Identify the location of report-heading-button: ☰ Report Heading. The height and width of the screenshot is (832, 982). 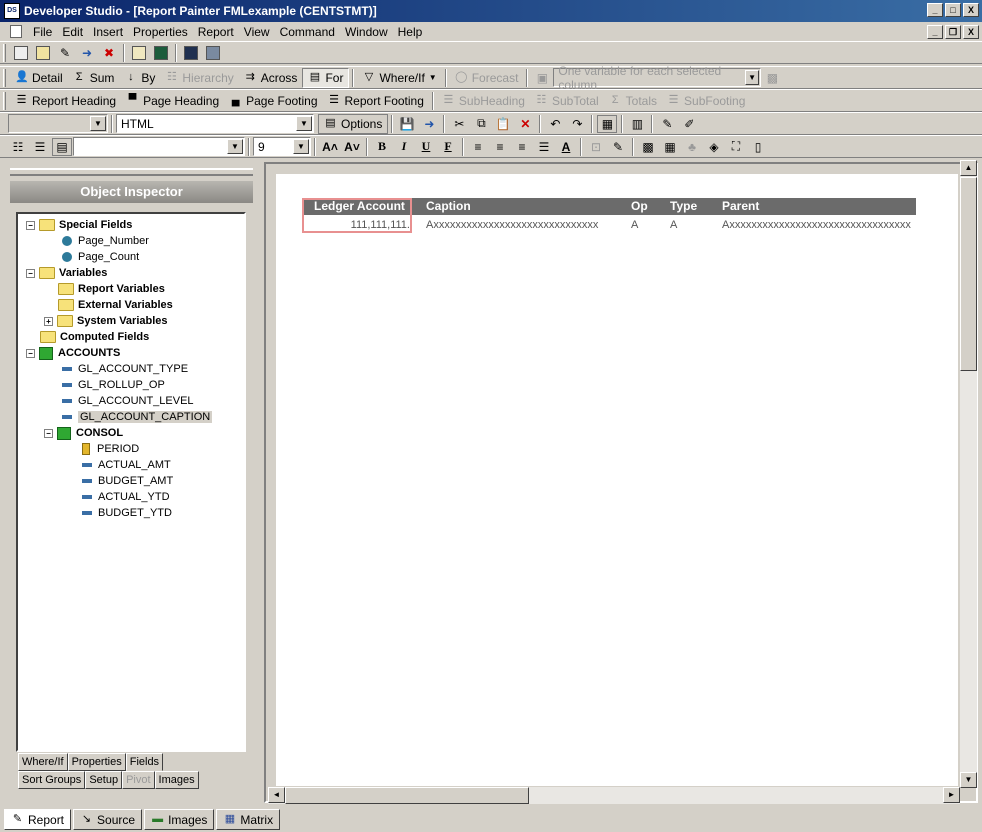
(65, 101).